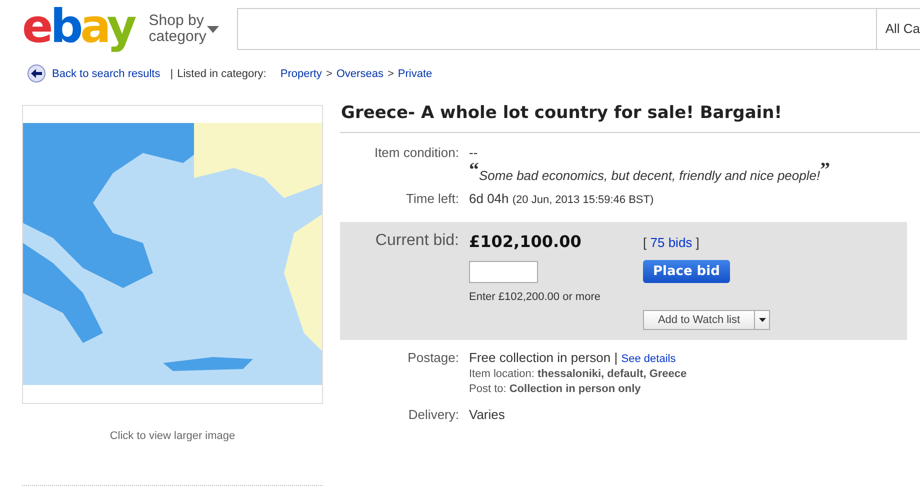  Describe the element at coordinates (80, 27) in the screenshot. I see `ebay-logo: ebay` at that location.